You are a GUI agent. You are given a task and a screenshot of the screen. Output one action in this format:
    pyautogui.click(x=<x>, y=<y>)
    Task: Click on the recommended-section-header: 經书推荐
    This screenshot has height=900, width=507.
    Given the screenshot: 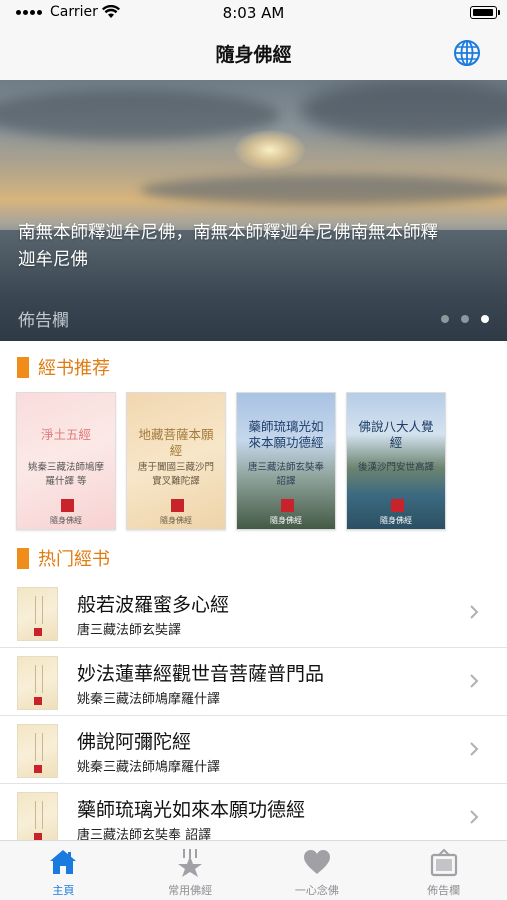 What is the action you would take?
    pyautogui.click(x=63, y=367)
    